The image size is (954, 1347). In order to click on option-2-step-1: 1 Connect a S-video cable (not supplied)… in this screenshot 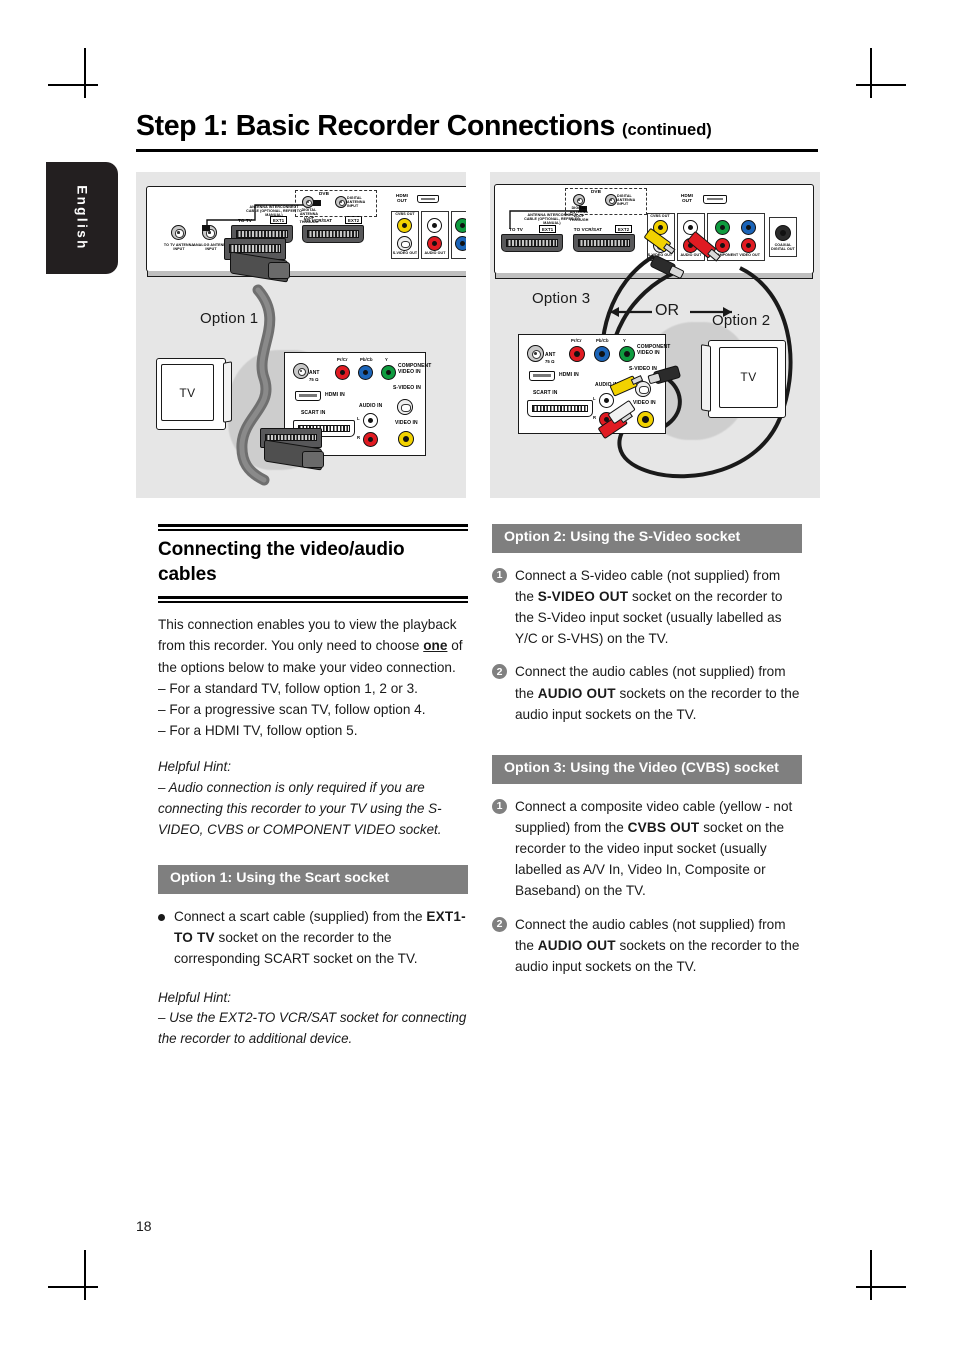, I will do `click(647, 607)`.